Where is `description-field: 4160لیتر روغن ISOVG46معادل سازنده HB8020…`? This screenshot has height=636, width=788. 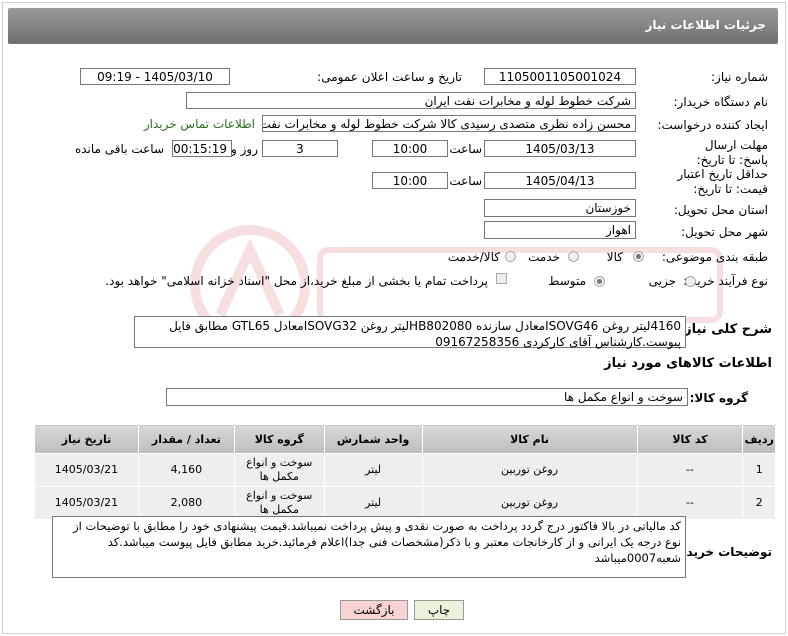 description-field: 4160لیتر روغن ISOVG46معادل سازنده HB8020… is located at coordinates (410, 332).